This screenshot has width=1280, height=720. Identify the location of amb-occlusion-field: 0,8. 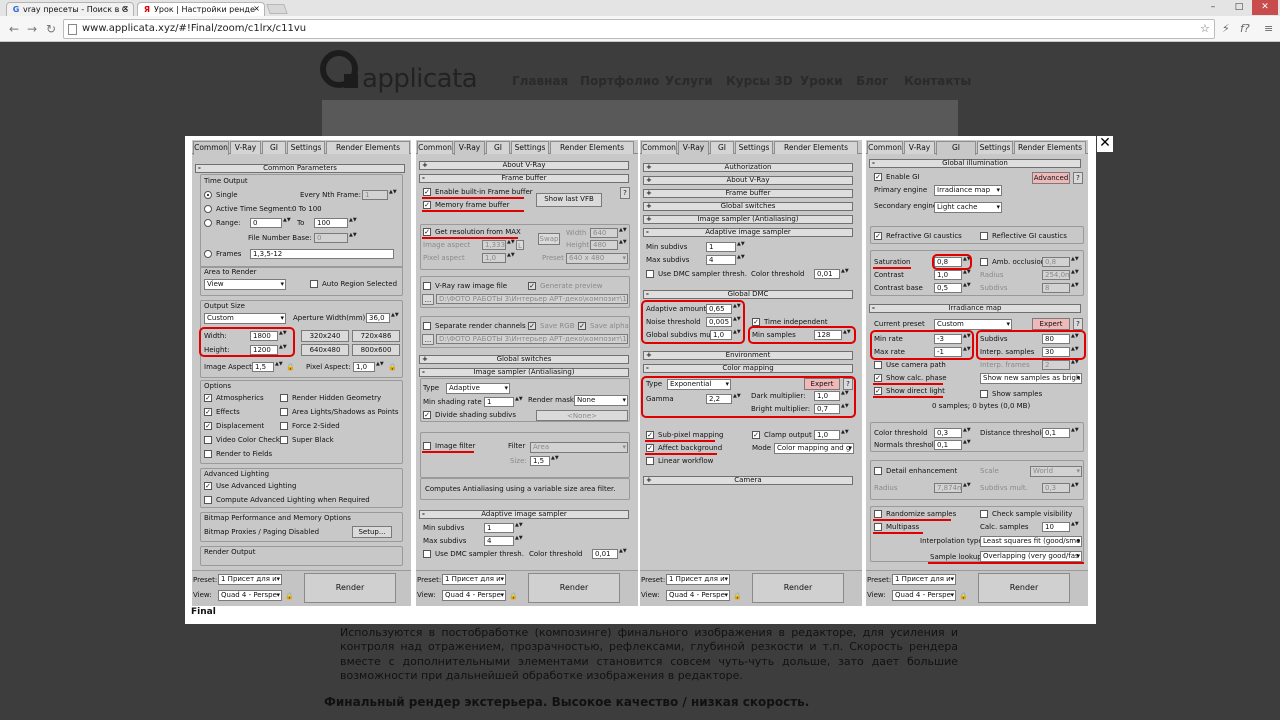
(1056, 262).